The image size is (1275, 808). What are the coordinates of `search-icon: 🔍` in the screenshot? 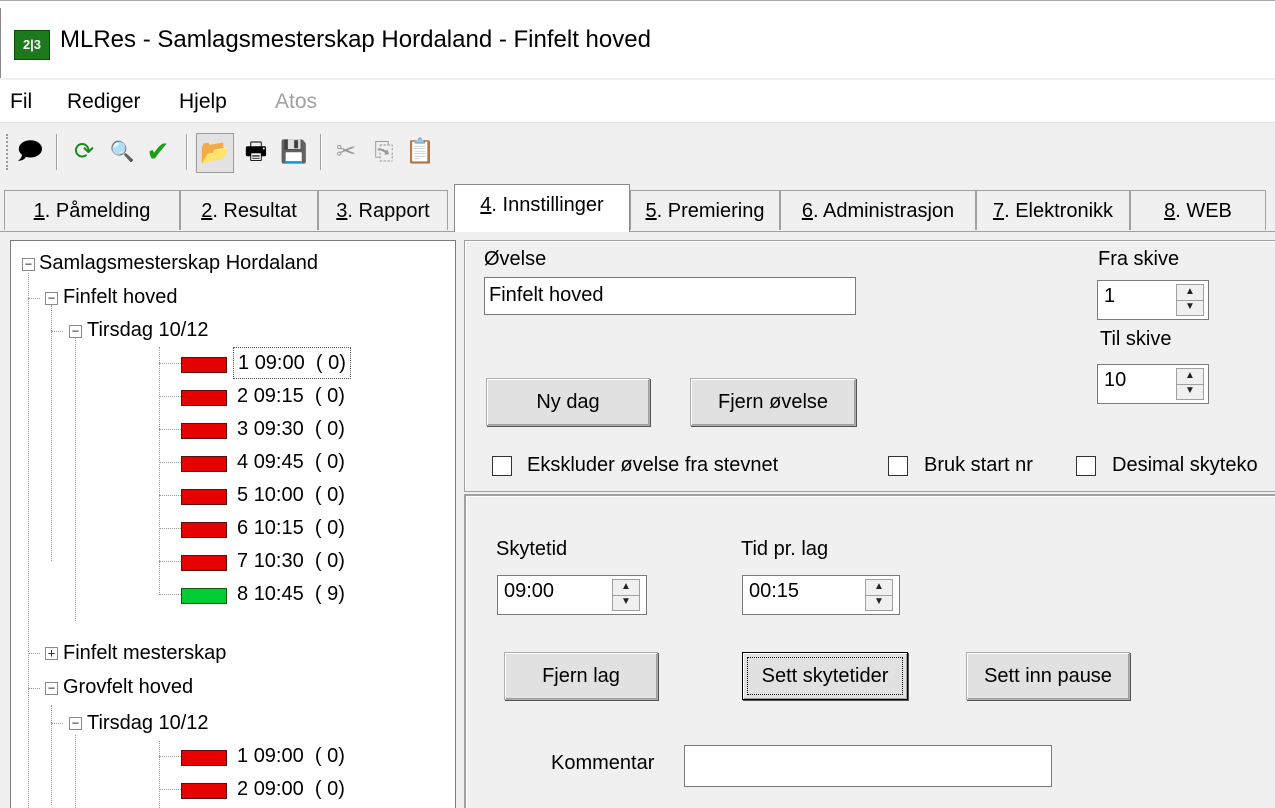 It's located at (122, 152).